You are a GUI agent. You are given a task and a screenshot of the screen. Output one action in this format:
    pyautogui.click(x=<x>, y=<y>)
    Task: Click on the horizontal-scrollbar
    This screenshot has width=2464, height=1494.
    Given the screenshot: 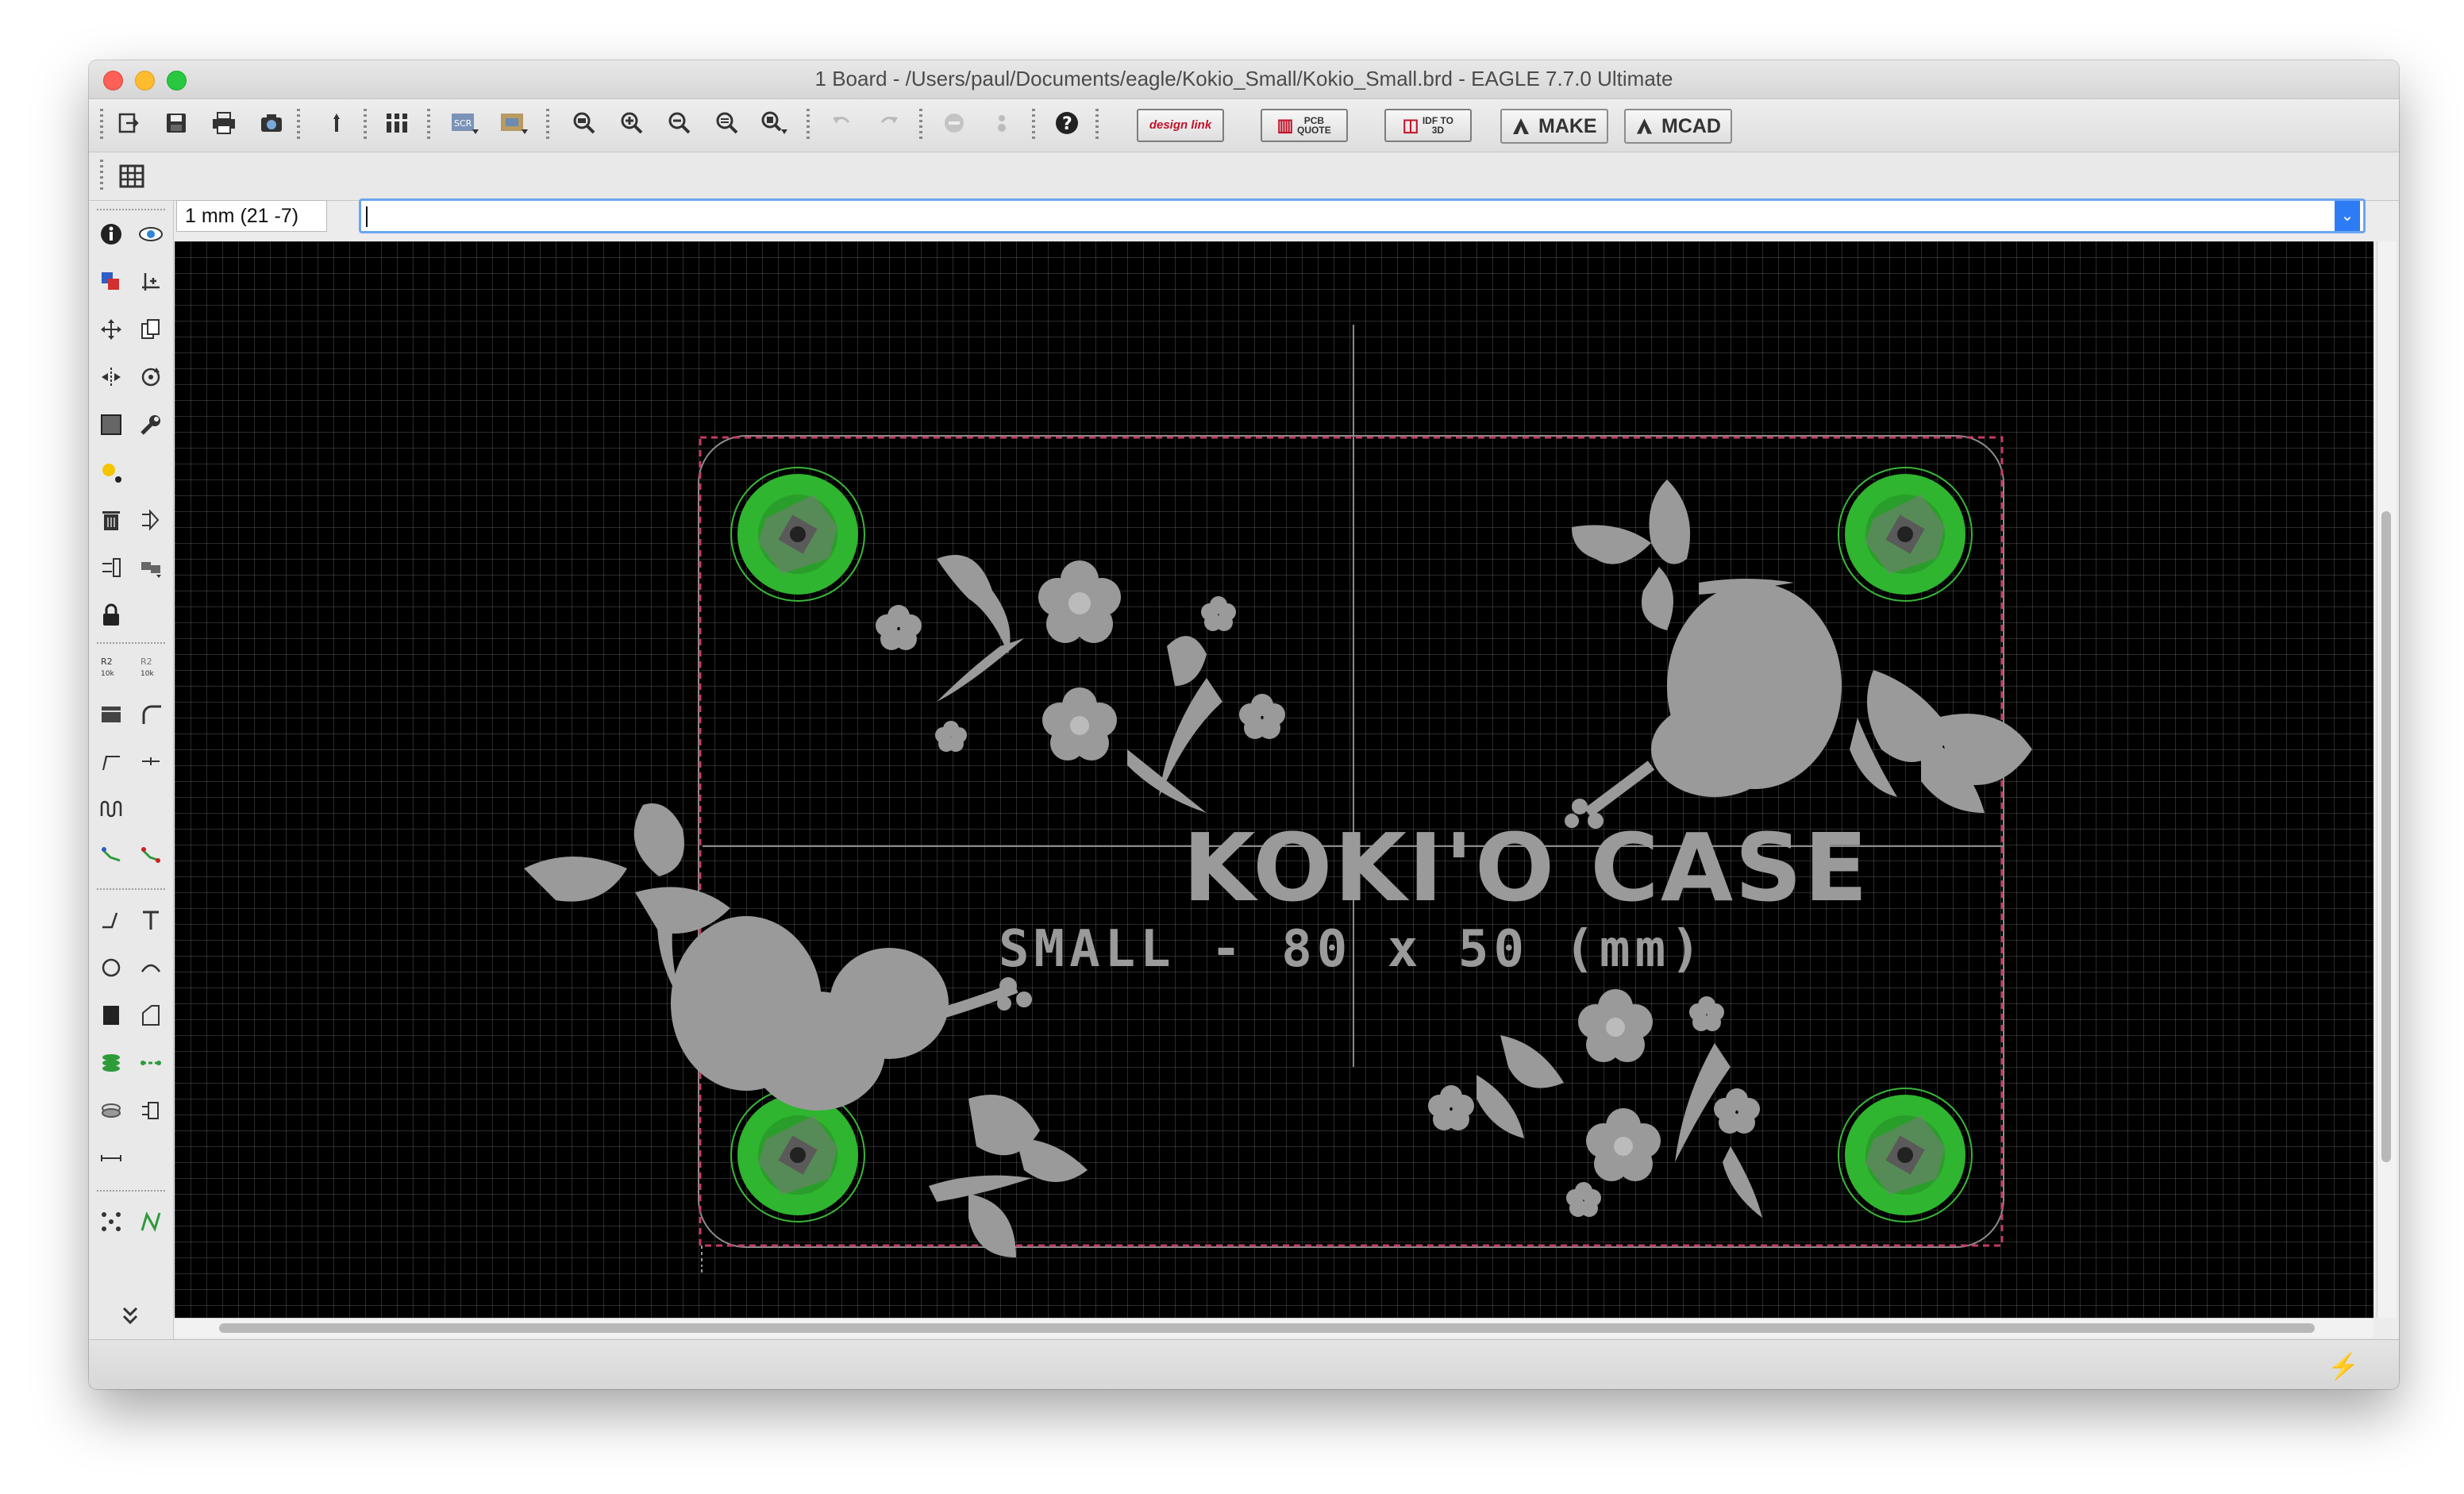 What is the action you would take?
    pyautogui.click(x=1274, y=1328)
    